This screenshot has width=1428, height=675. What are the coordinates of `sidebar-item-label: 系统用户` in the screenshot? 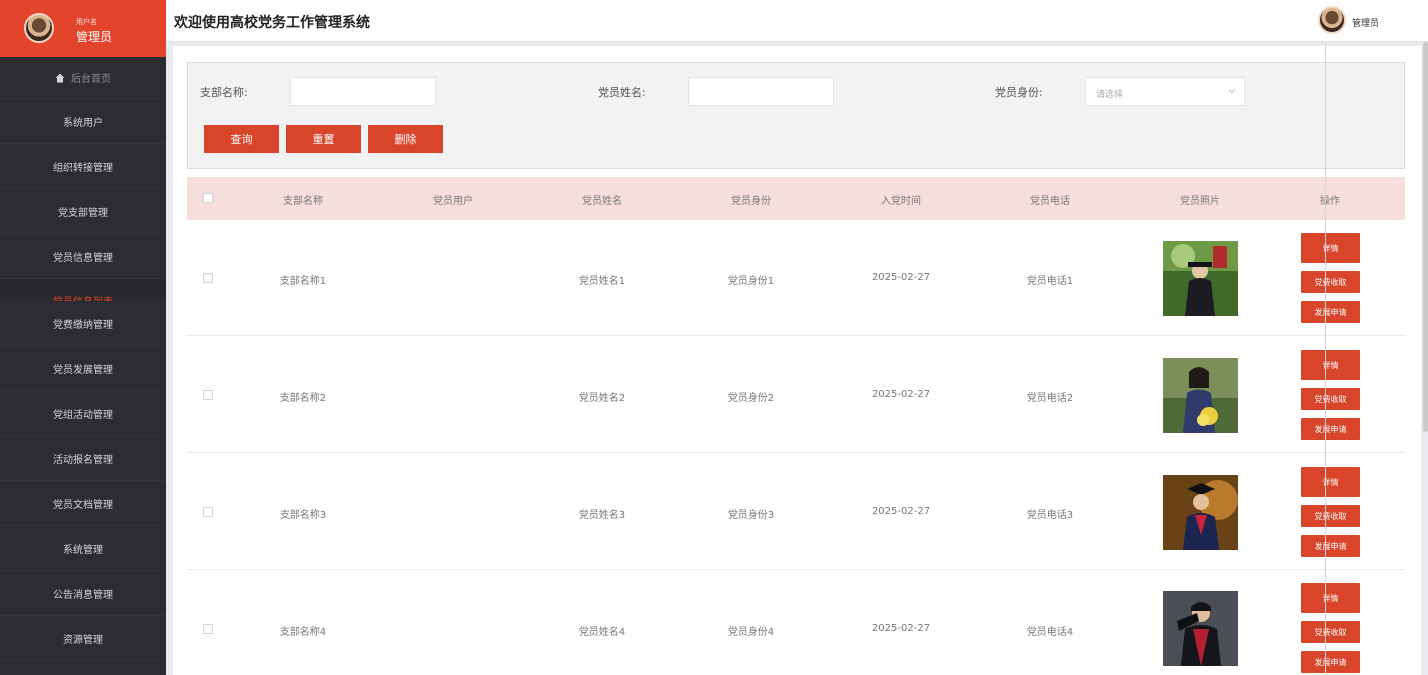 It's located at (83, 123).